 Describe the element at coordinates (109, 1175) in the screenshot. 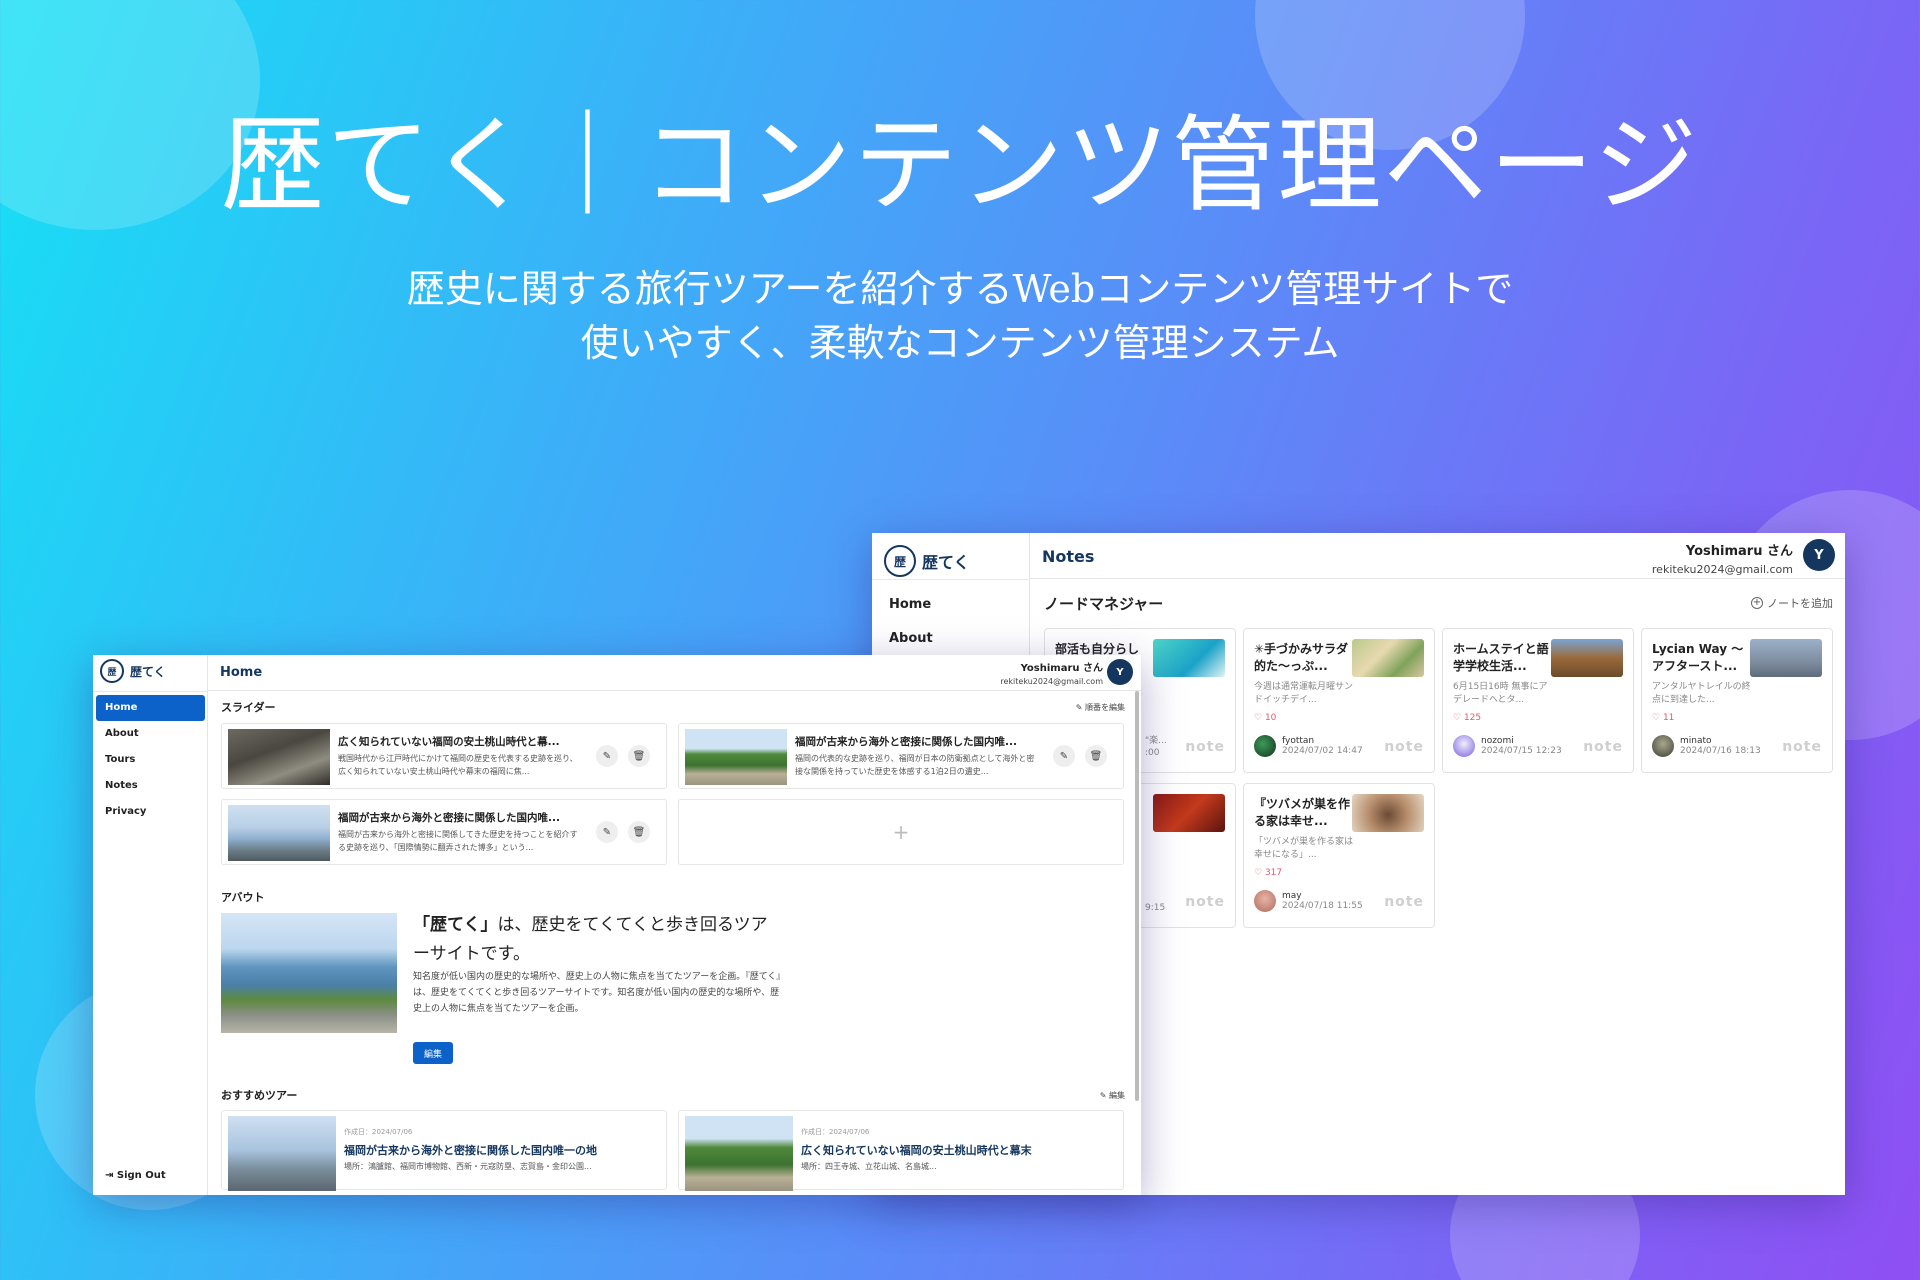

I see `sign-out-icon: ⇥` at that location.